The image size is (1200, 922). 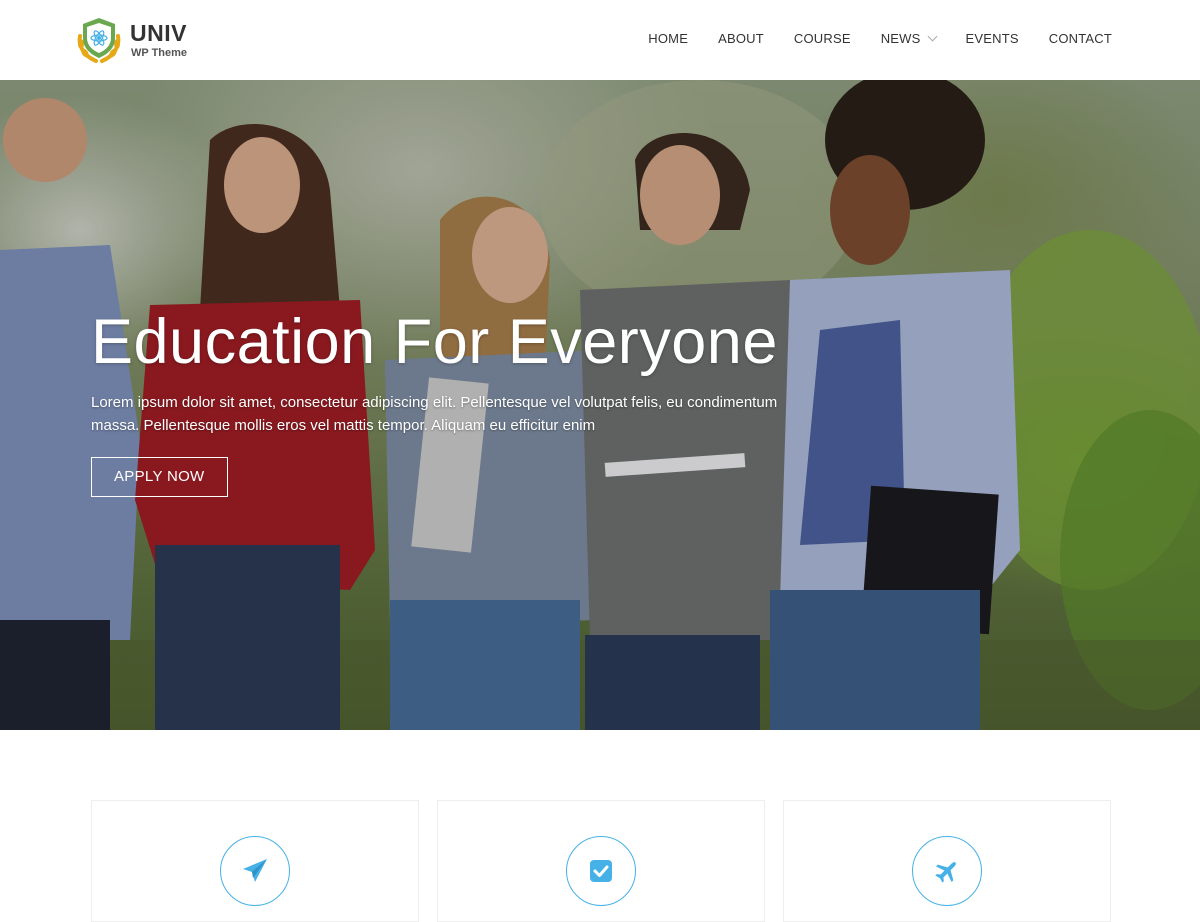 I want to click on nav-item-course: COURSE, so click(x=822, y=38).